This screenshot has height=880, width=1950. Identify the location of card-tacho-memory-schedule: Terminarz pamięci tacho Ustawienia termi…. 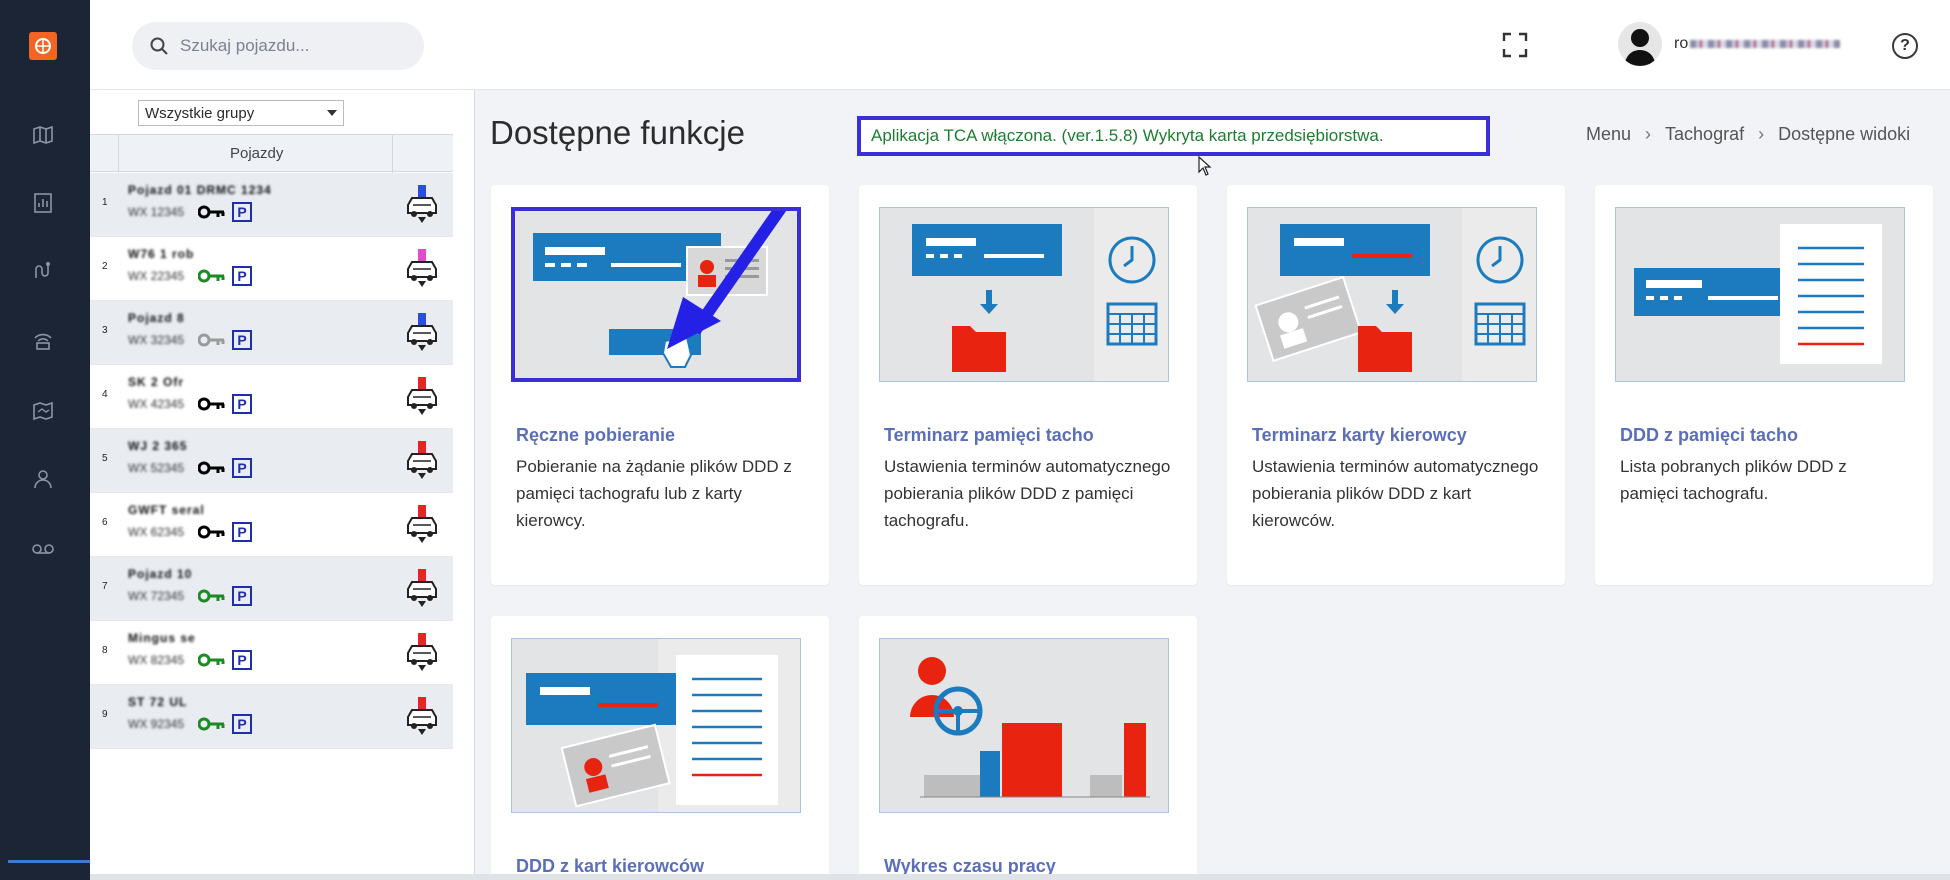
(1028, 385).